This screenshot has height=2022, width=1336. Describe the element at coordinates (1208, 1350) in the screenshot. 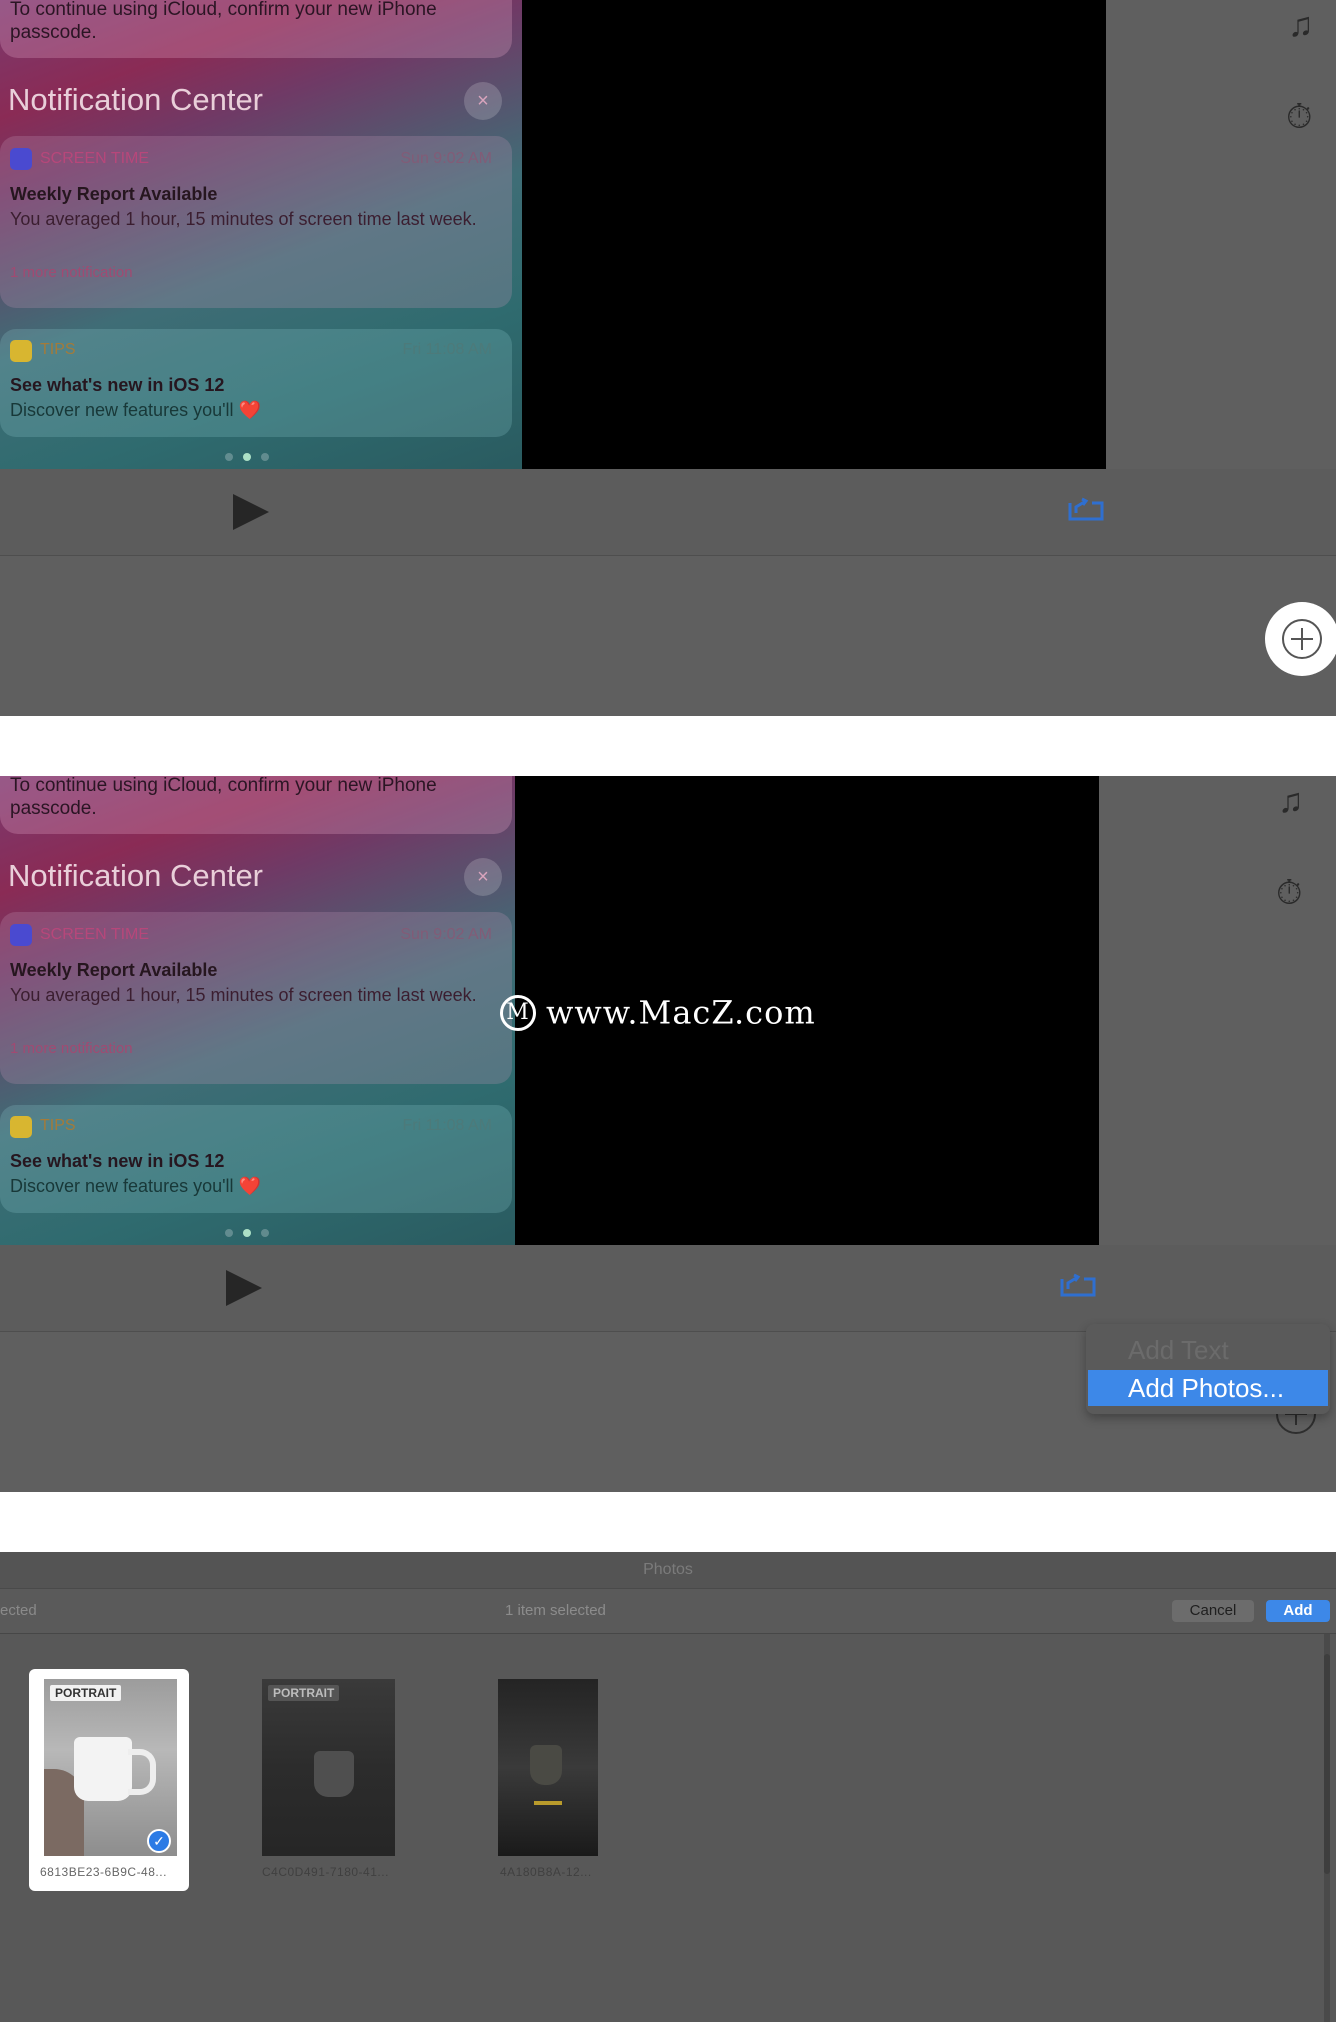

I see `menu-item-add-text: Add Text` at that location.